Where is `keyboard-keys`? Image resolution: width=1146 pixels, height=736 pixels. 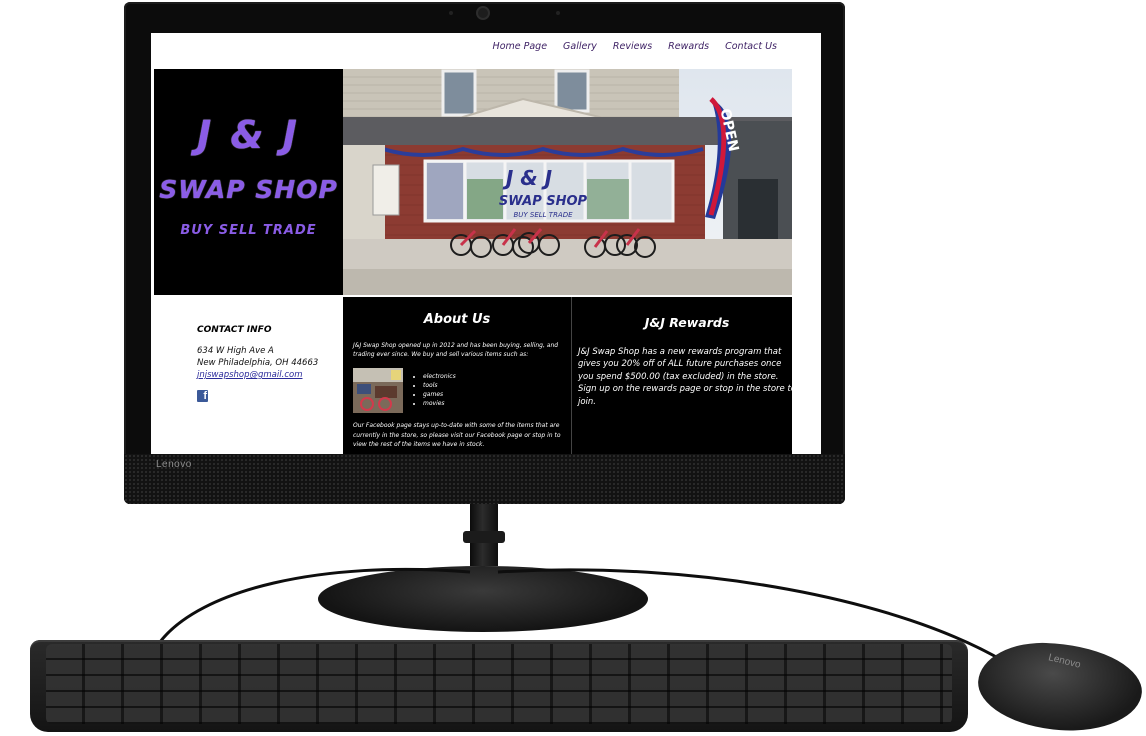
keyboard-keys is located at coordinates (499, 684).